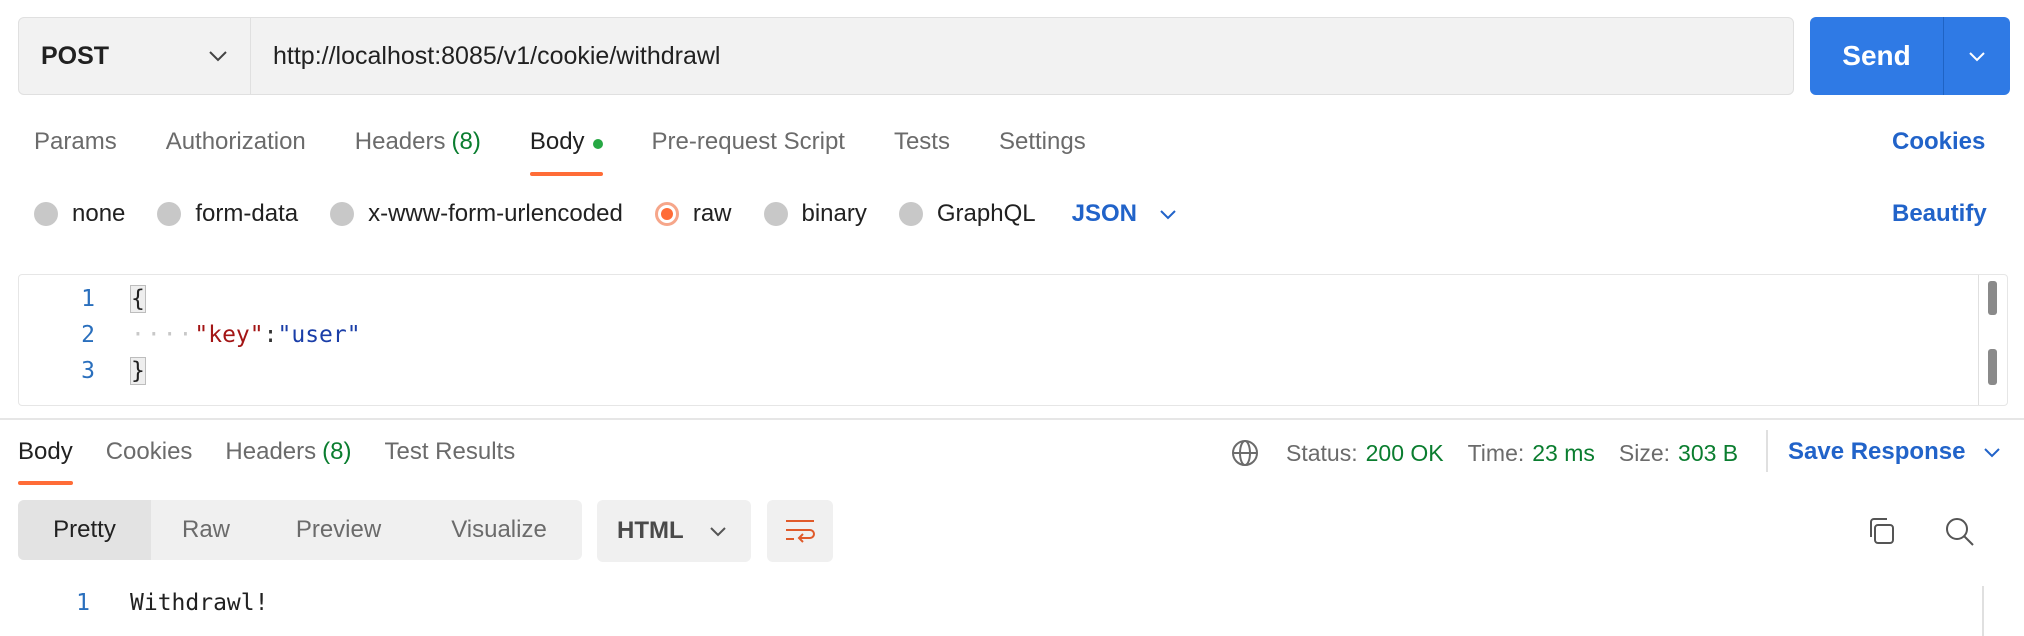 The width and height of the screenshot is (2024, 636). What do you see at coordinates (1104, 213) in the screenshot?
I see `body-format-label: JSON` at bounding box center [1104, 213].